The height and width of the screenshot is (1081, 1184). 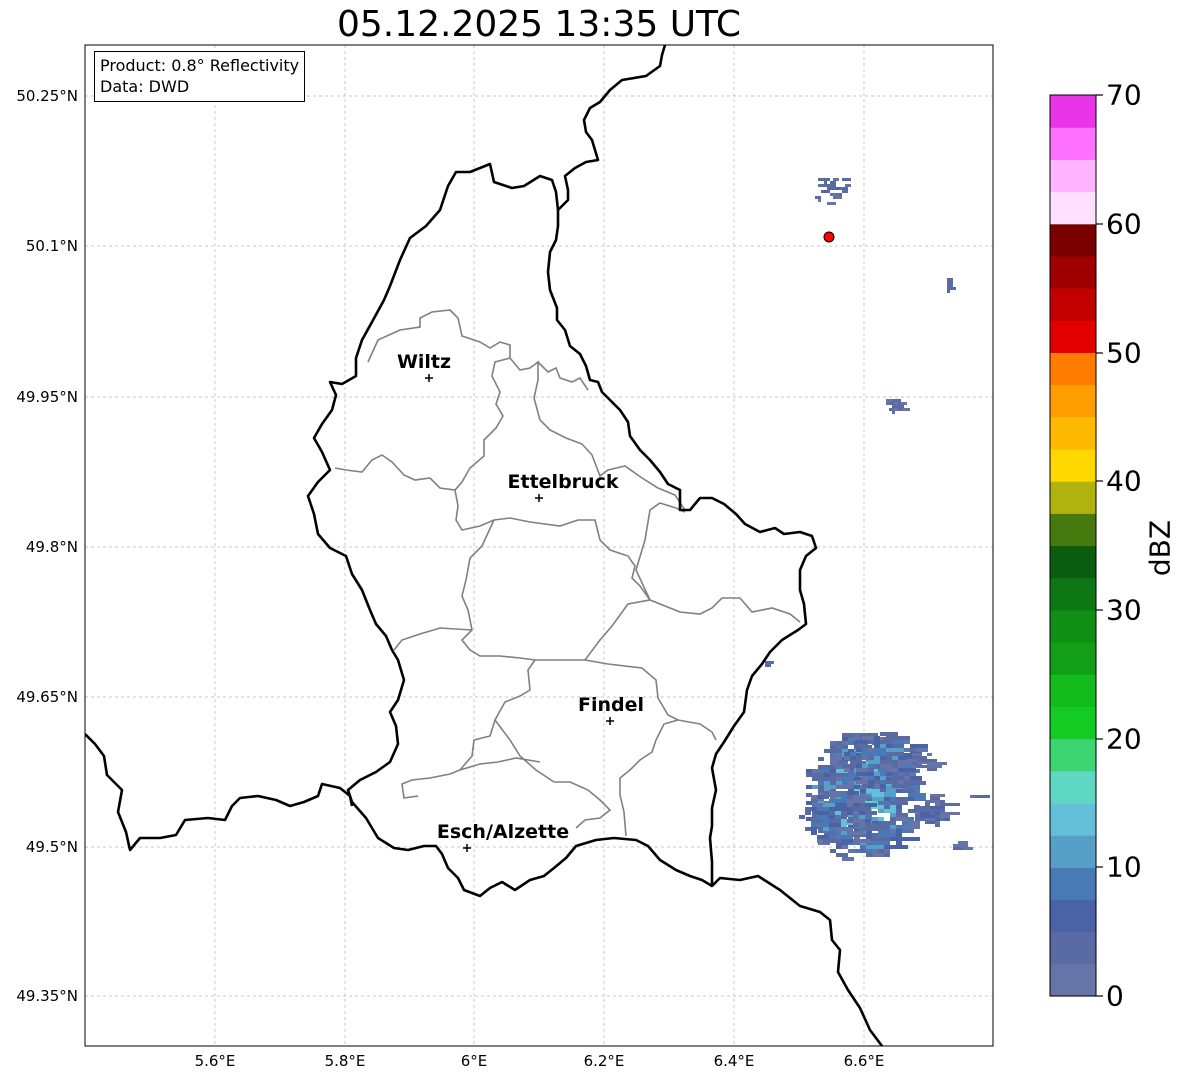 I want to click on info-box: Product: 0.8° Reflectivity Data: DWD, so click(x=200, y=76).